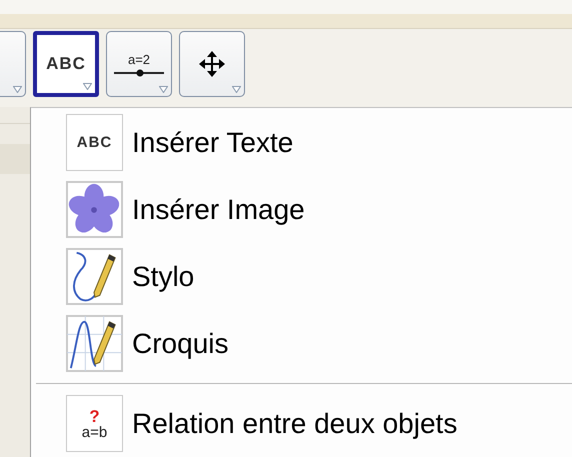  I want to click on move-icon, so click(212, 64).